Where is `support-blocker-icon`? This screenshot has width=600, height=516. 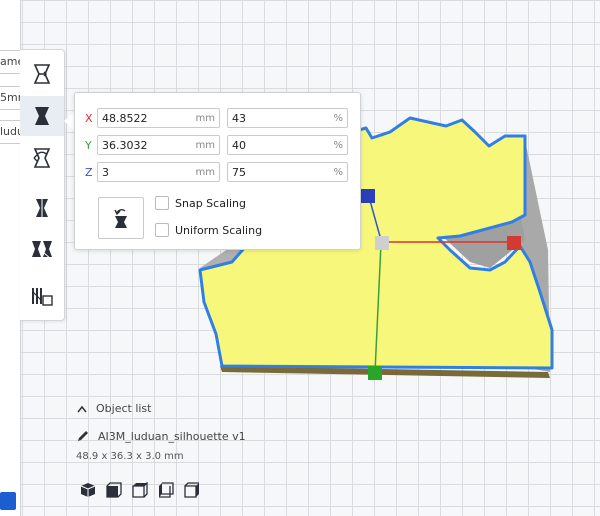 support-blocker-icon is located at coordinates (42, 297).